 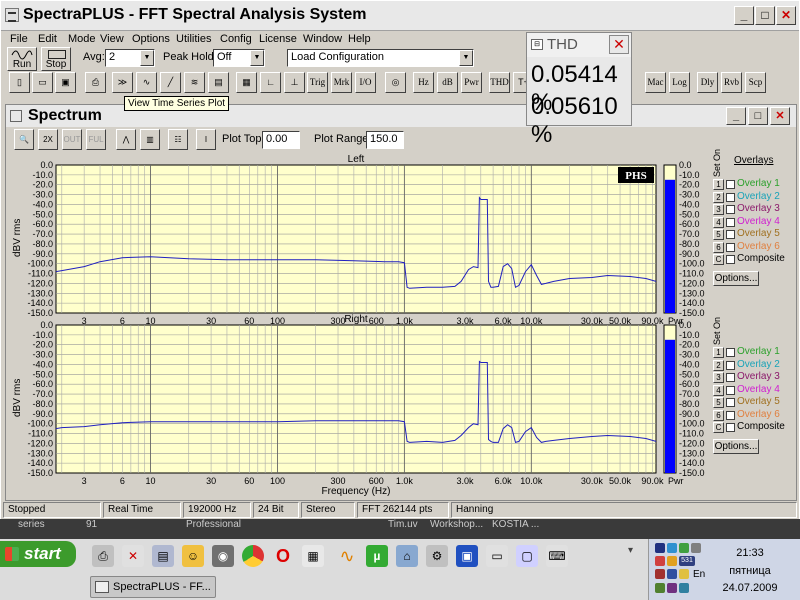 What do you see at coordinates (385, 140) in the screenshot?
I see `plot-range-input: 150.0` at bounding box center [385, 140].